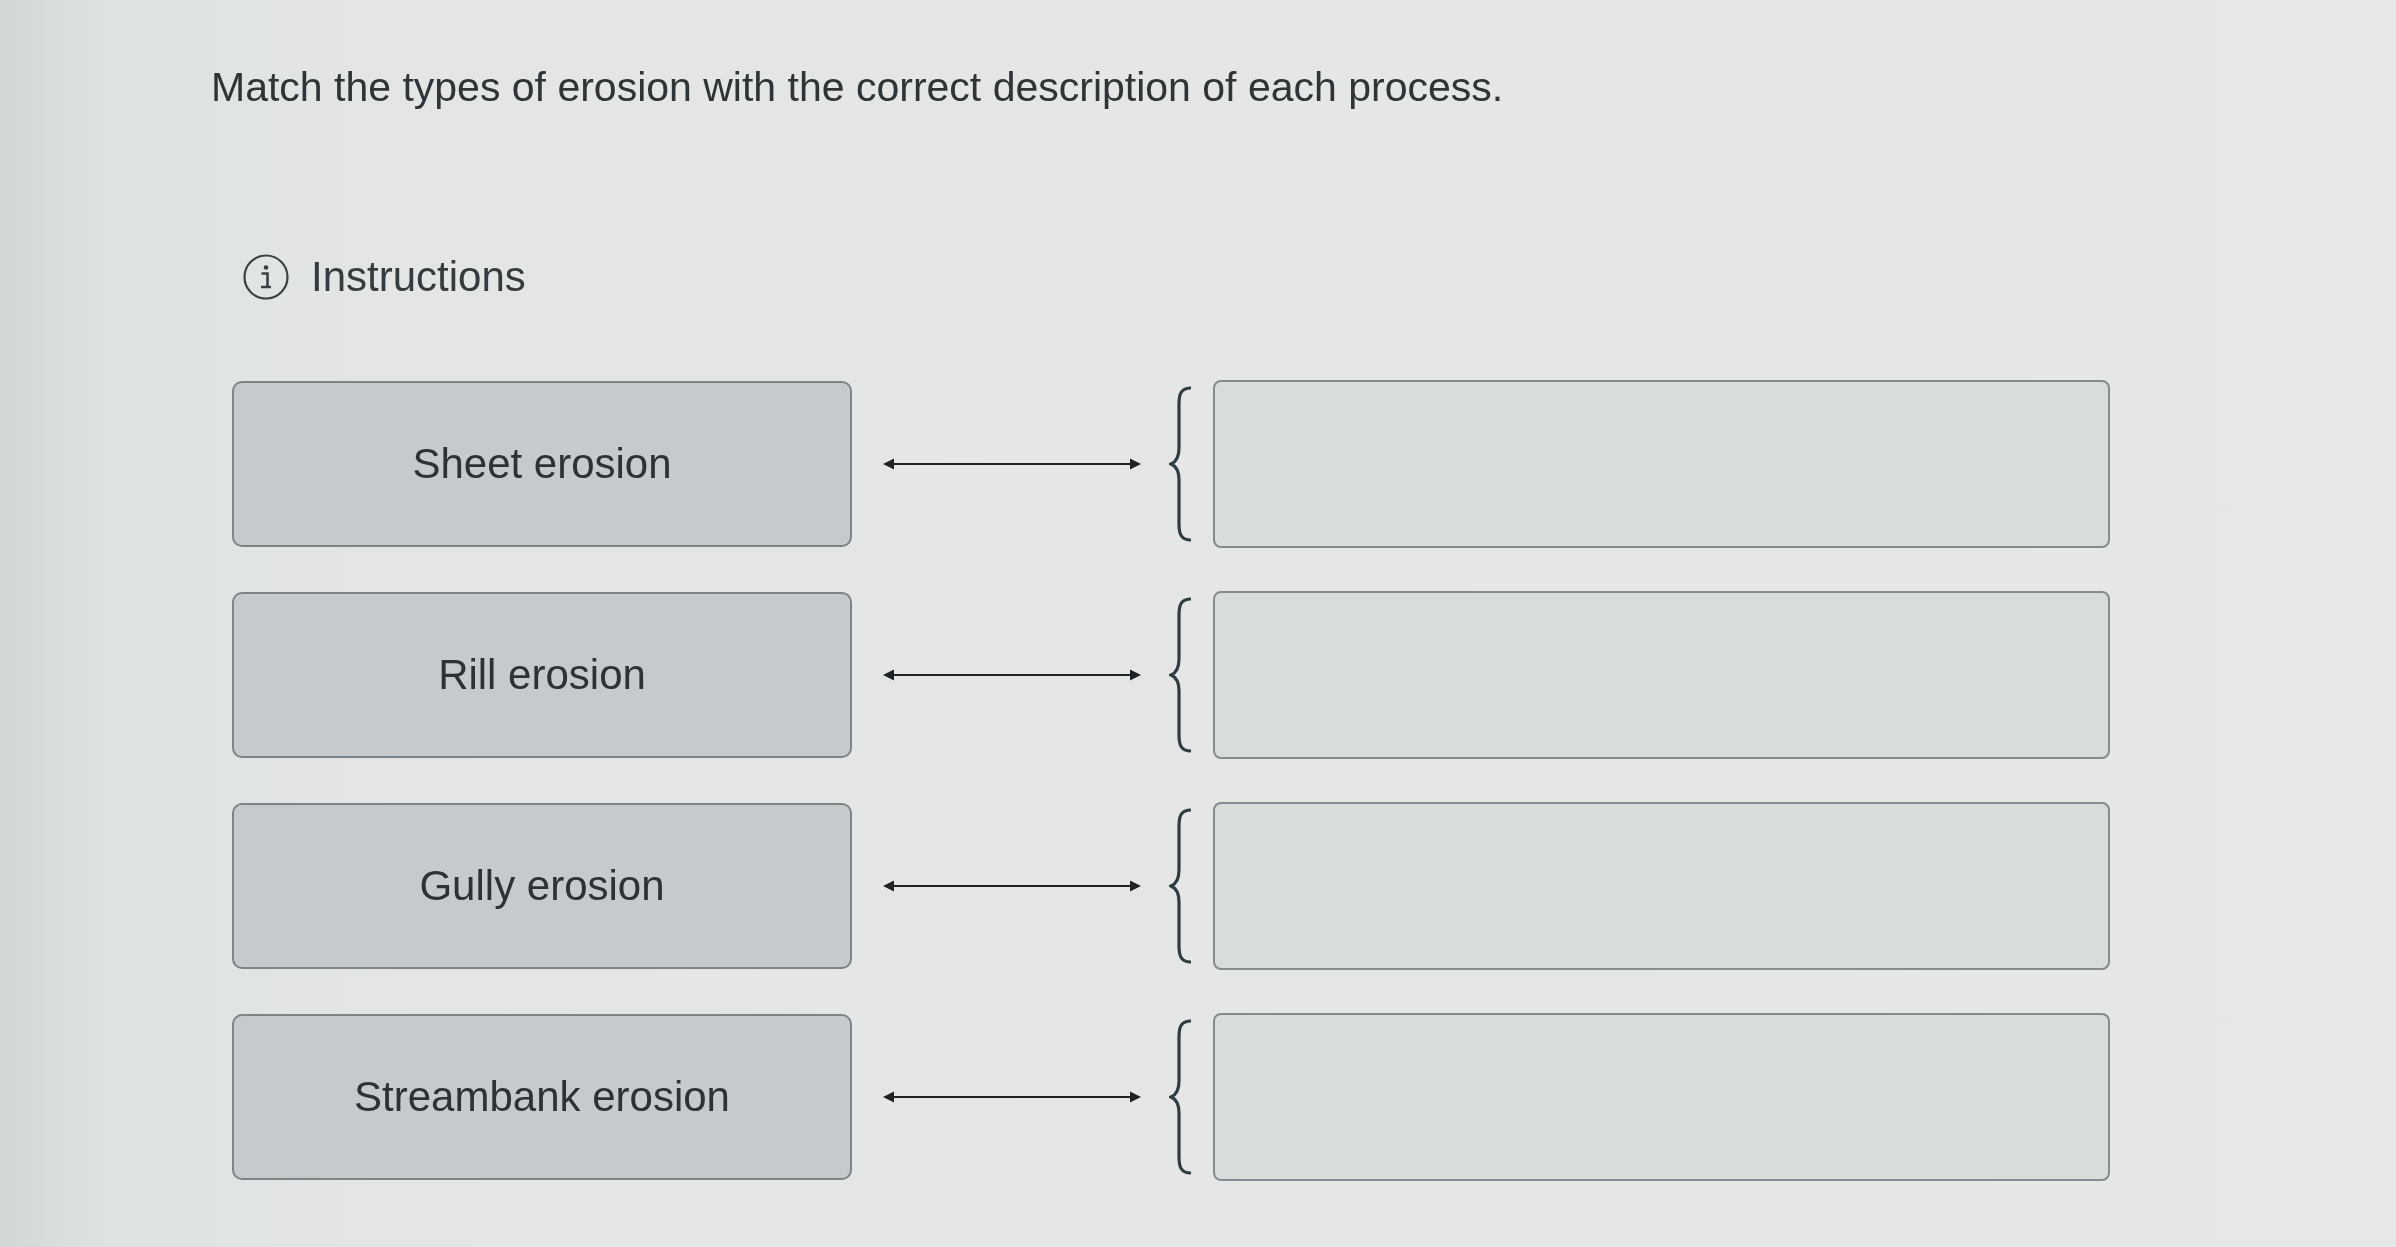 Image resolution: width=2396 pixels, height=1247 pixels. Describe the element at coordinates (542, 886) in the screenshot. I see `term-card: Gully erosion` at that location.